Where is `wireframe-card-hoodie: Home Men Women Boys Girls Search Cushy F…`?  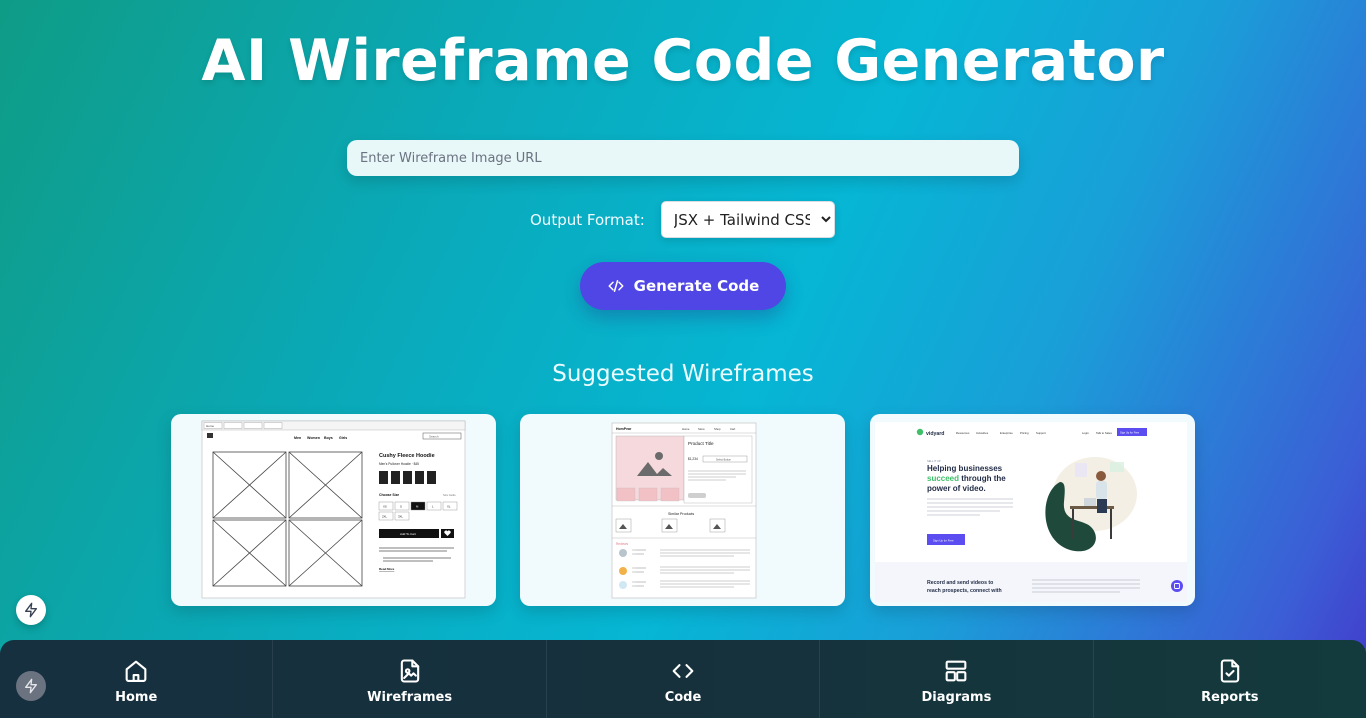 wireframe-card-hoodie: Home Men Women Boys Girls Search Cushy F… is located at coordinates (333, 510).